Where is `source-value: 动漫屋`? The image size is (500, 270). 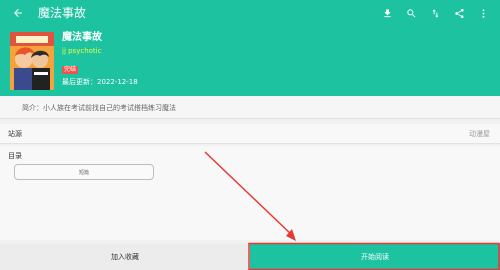
source-value: 动漫屋 is located at coordinates (479, 134).